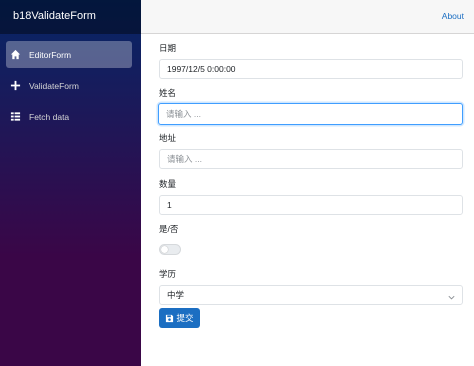 The width and height of the screenshot is (474, 366). What do you see at coordinates (170, 249) in the screenshot?
I see `yesno-switch` at bounding box center [170, 249].